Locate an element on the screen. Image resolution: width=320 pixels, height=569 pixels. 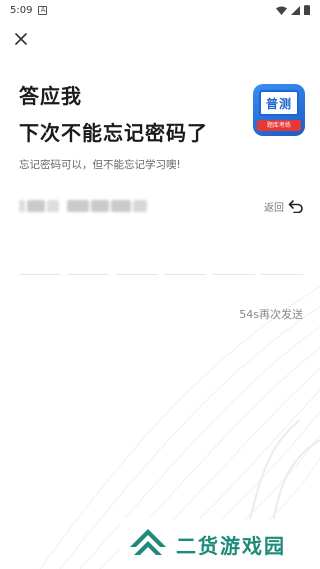
resend-countdown: 54s再次发送 is located at coordinates (271, 314).